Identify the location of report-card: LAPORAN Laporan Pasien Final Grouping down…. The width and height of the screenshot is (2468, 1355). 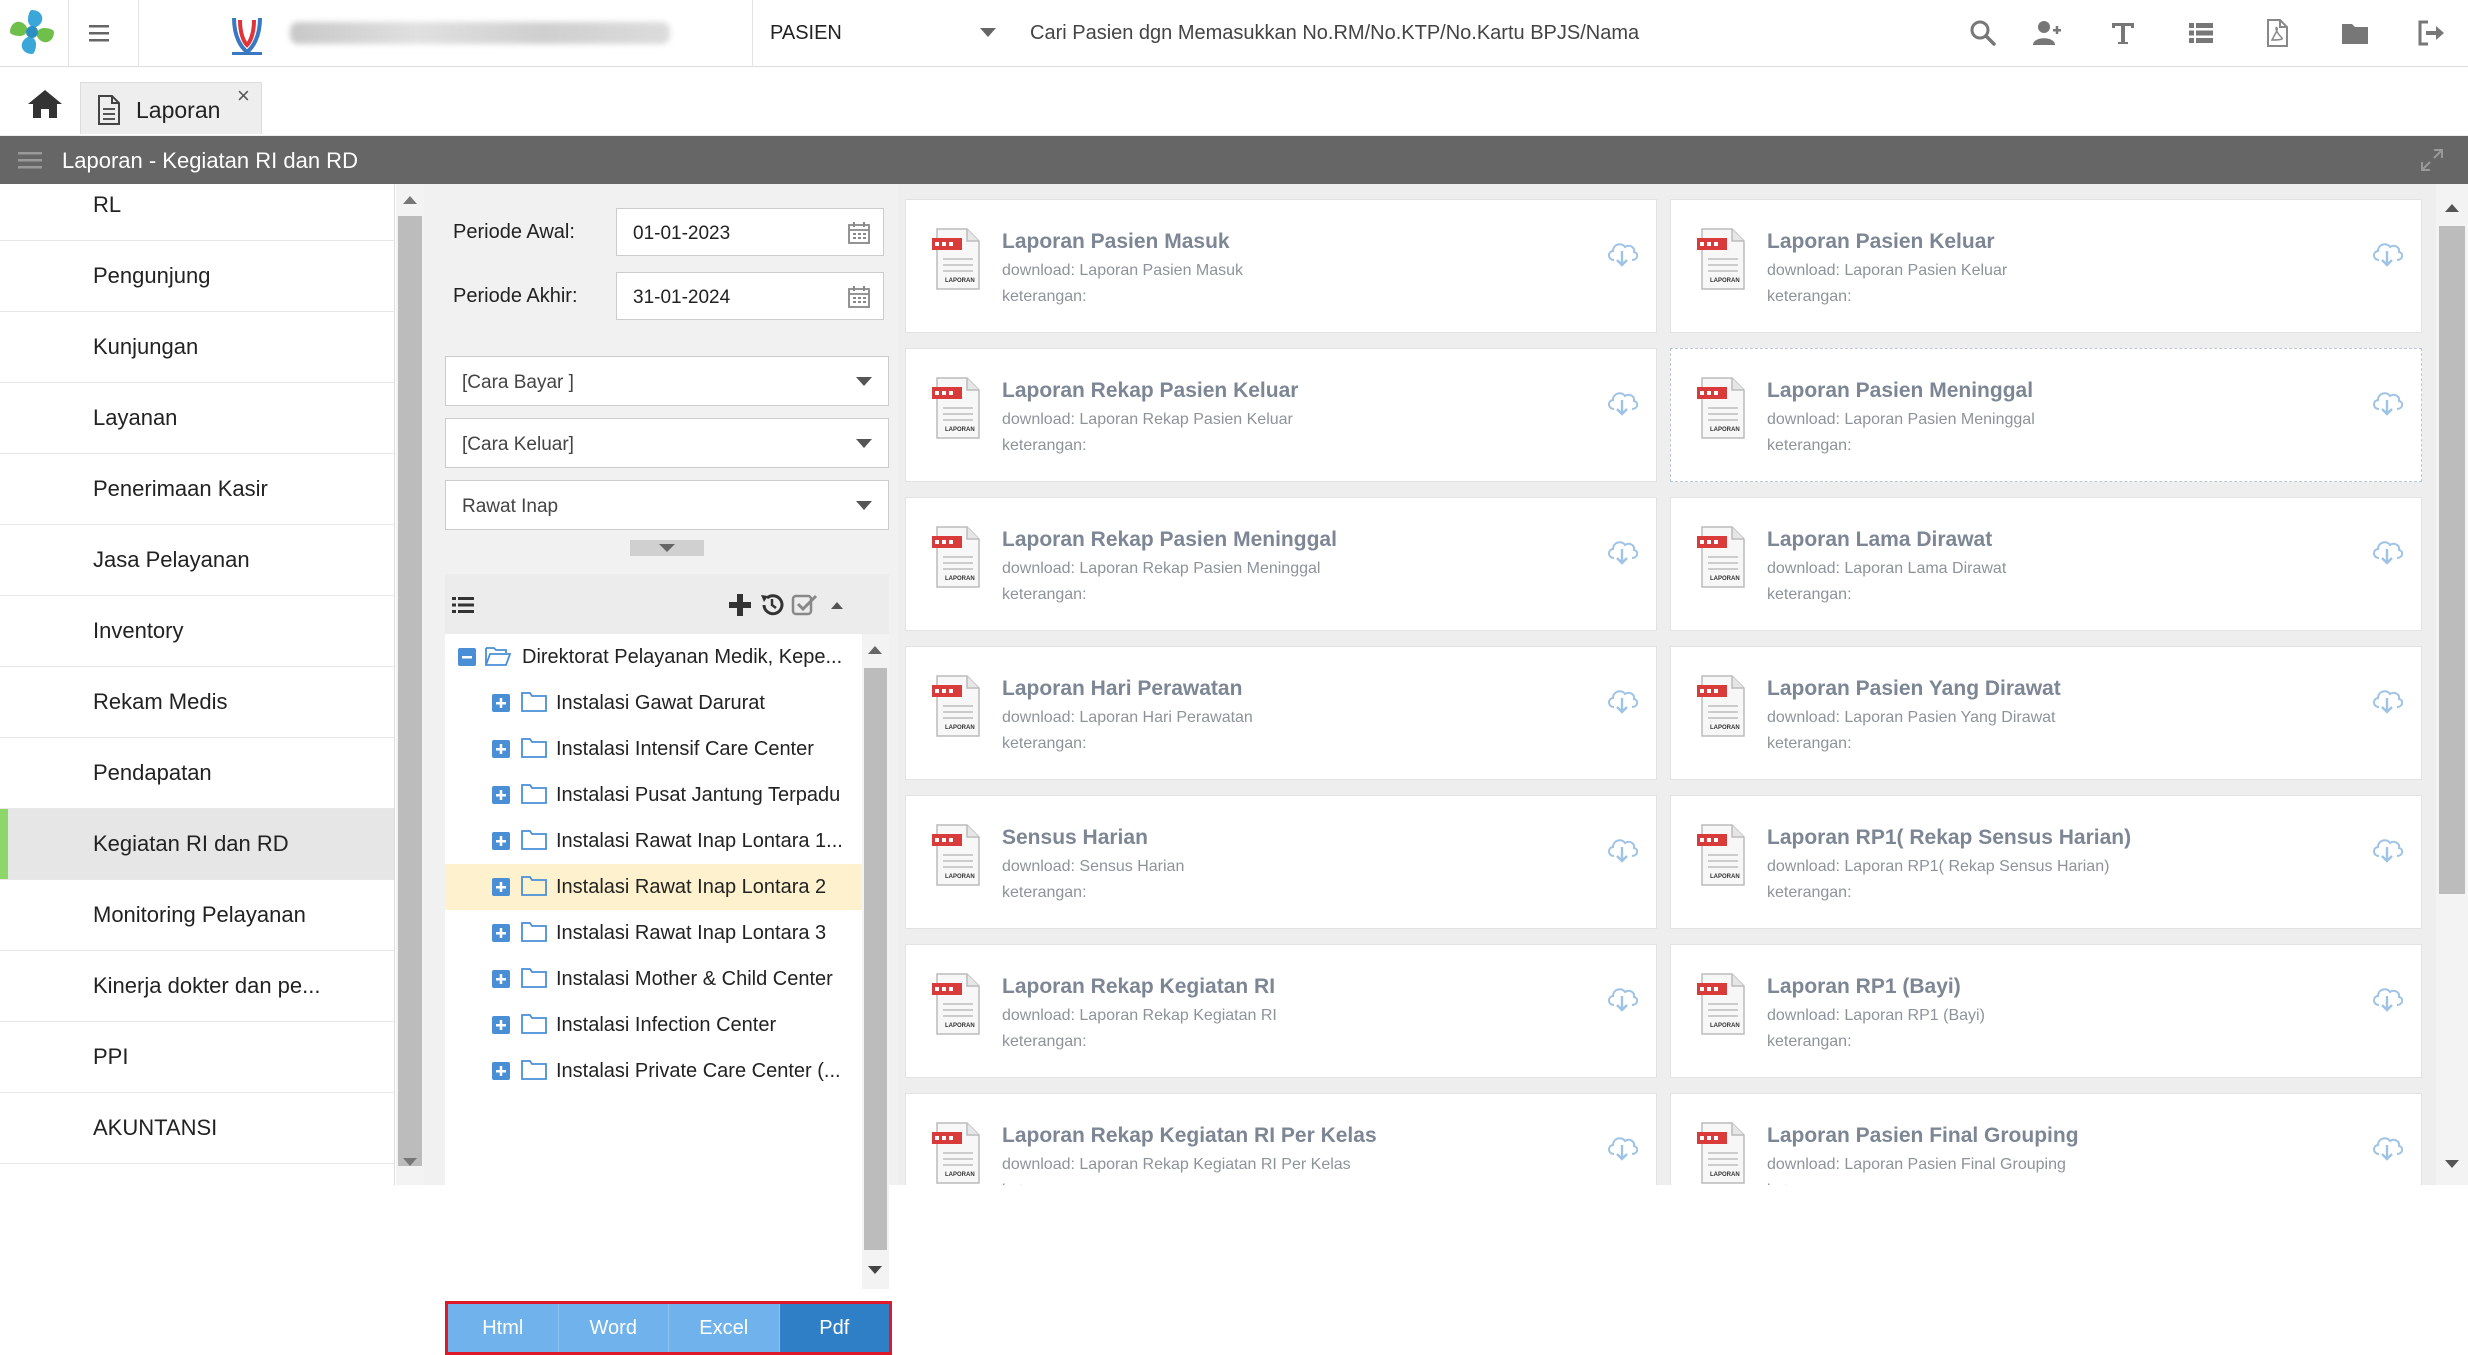
(2046, 1139).